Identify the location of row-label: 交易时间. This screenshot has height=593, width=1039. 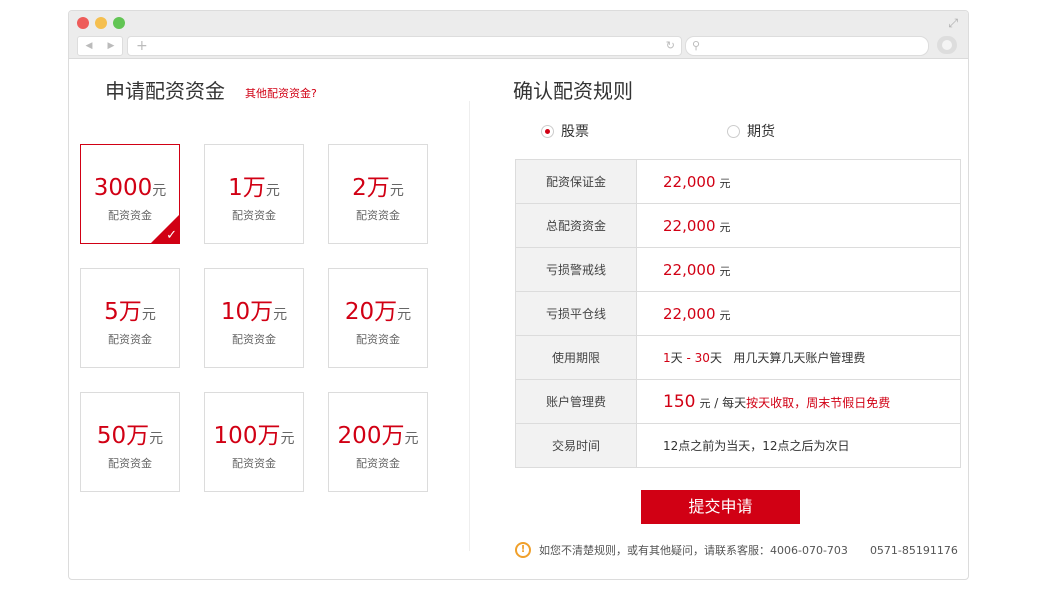
(576, 445).